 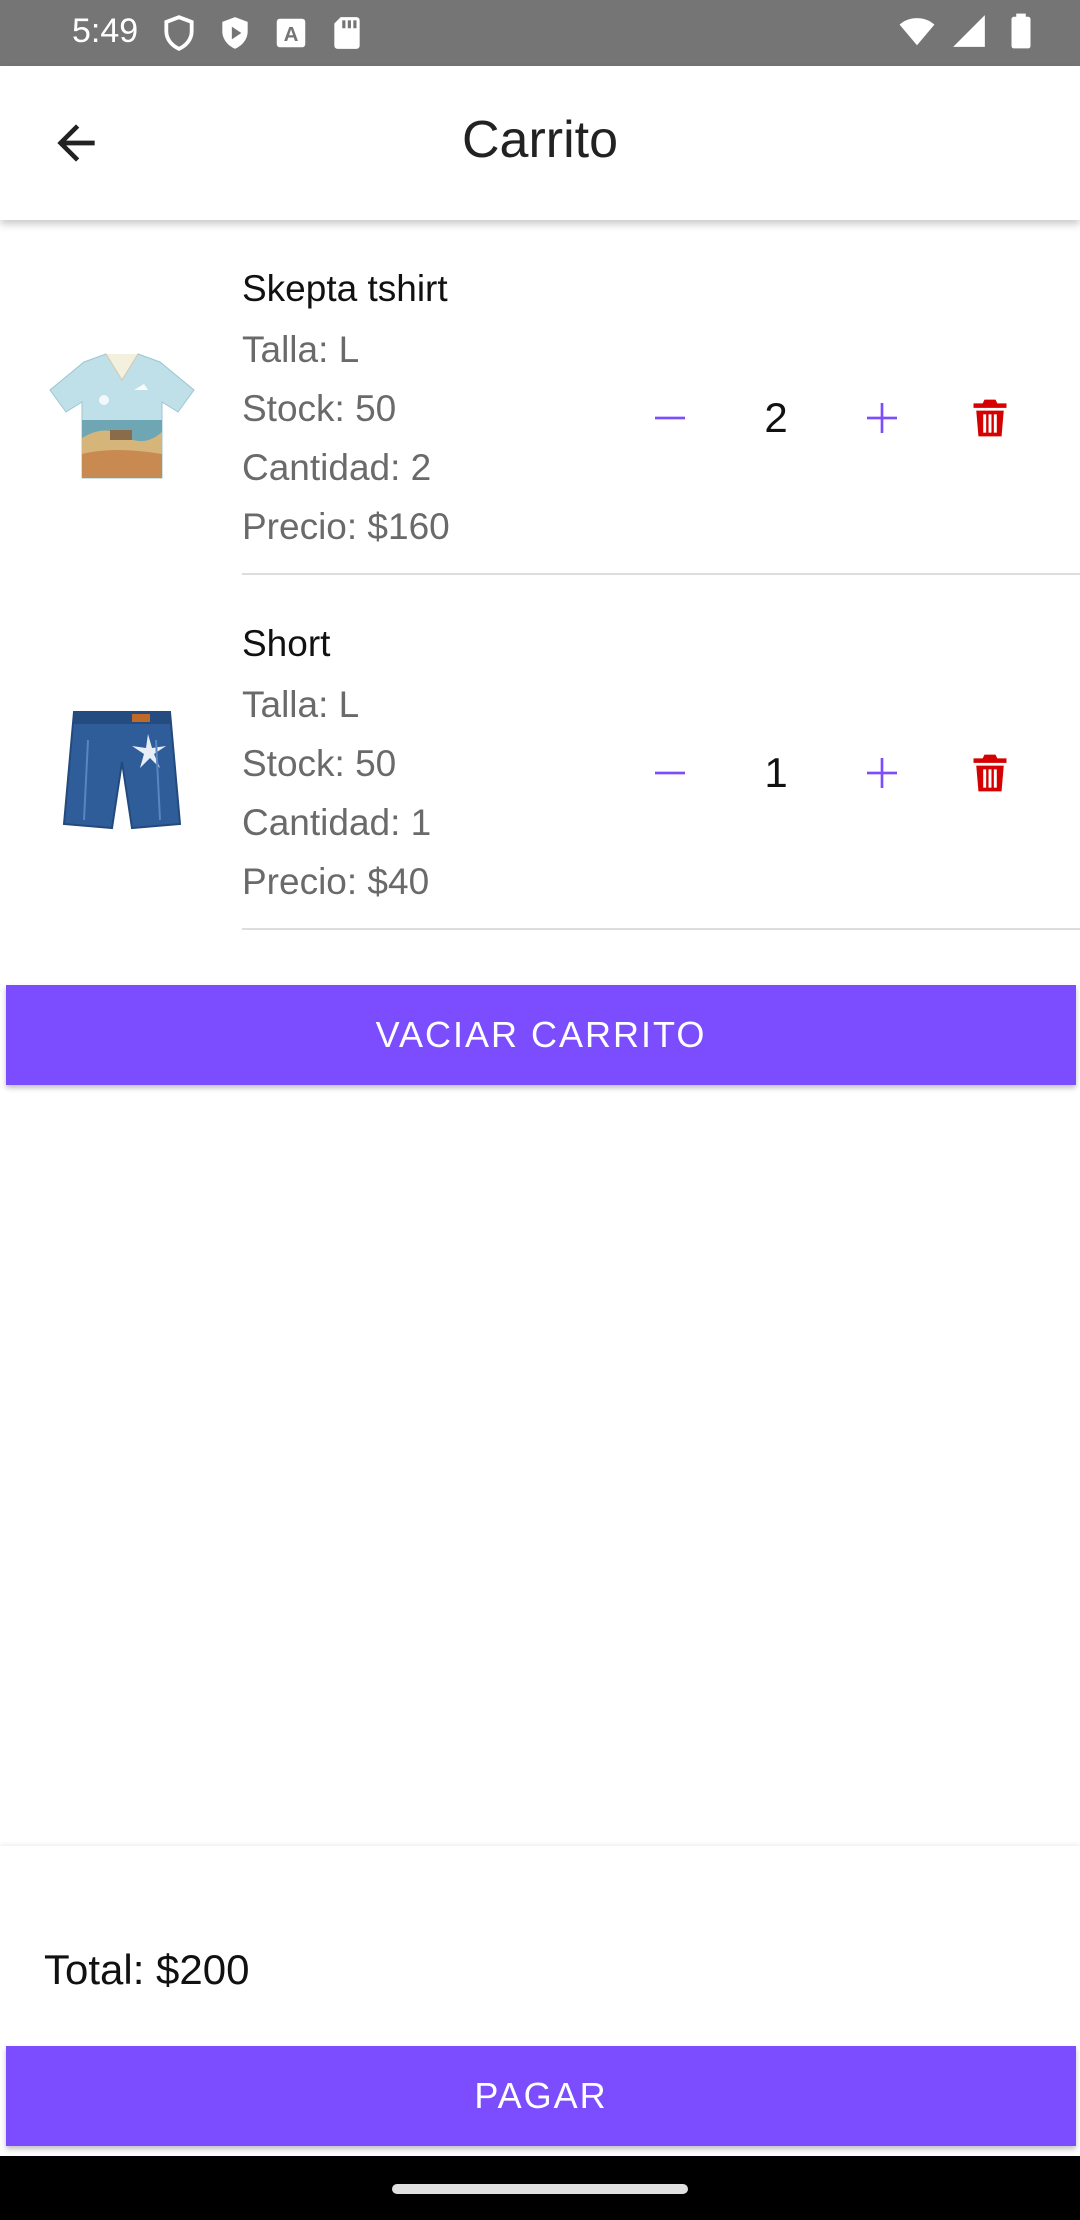 I want to click on item-price: Precio: $160, so click(x=346, y=526).